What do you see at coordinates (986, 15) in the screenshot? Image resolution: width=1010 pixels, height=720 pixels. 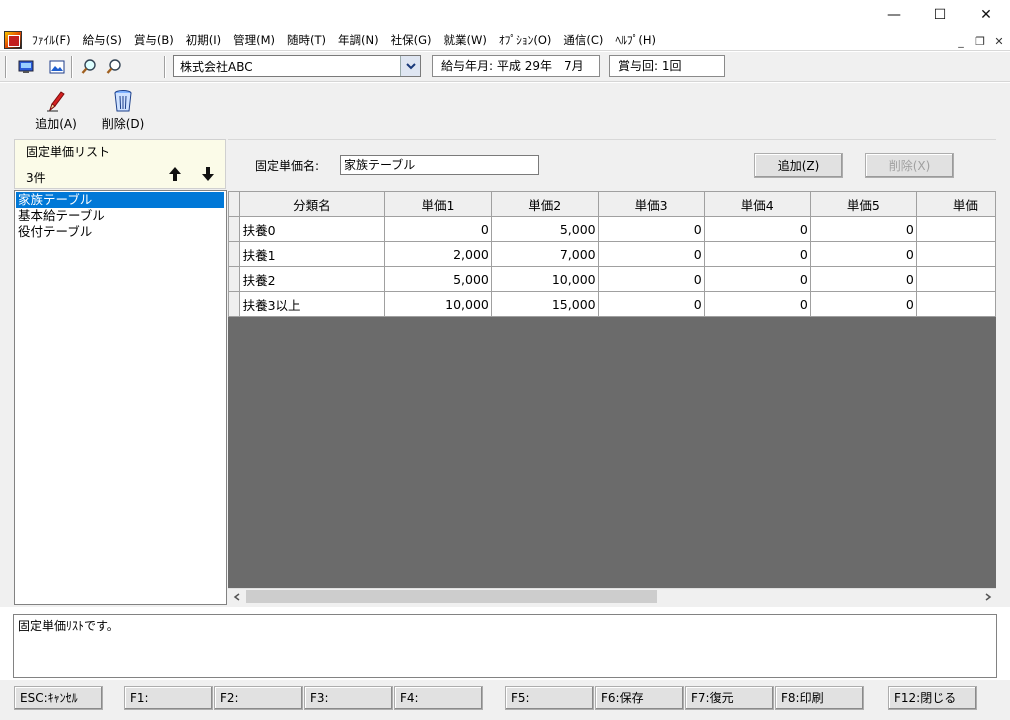 I see `window-close-button: ✕` at bounding box center [986, 15].